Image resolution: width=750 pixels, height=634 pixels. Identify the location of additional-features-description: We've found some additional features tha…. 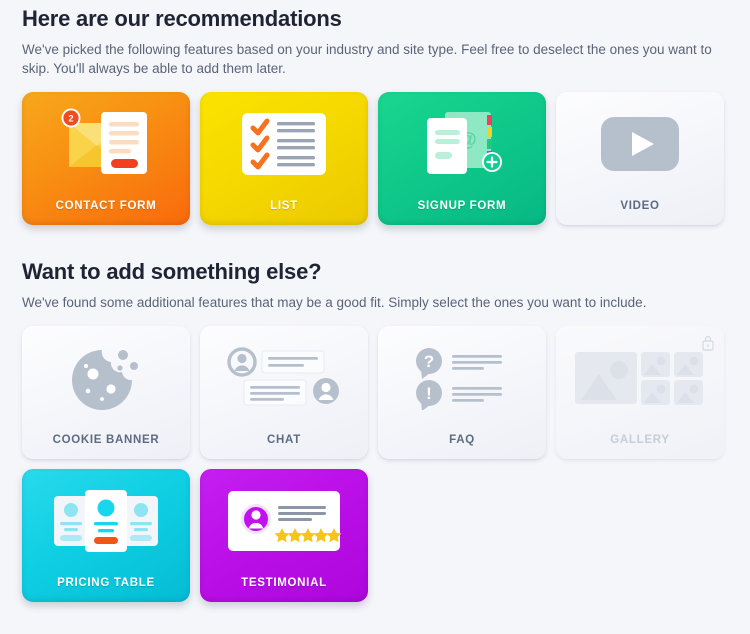
(334, 302).